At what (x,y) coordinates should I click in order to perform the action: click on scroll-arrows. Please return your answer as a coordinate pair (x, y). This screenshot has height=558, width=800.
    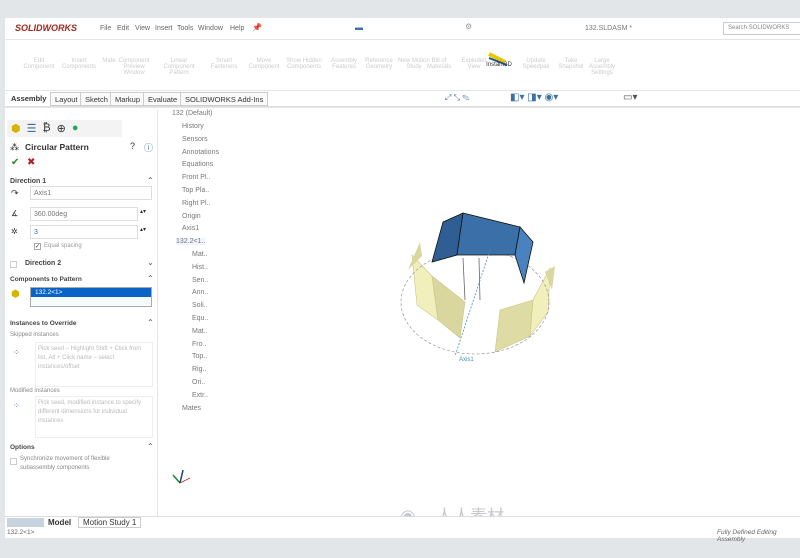
    Looking at the image, I should click on (25, 522).